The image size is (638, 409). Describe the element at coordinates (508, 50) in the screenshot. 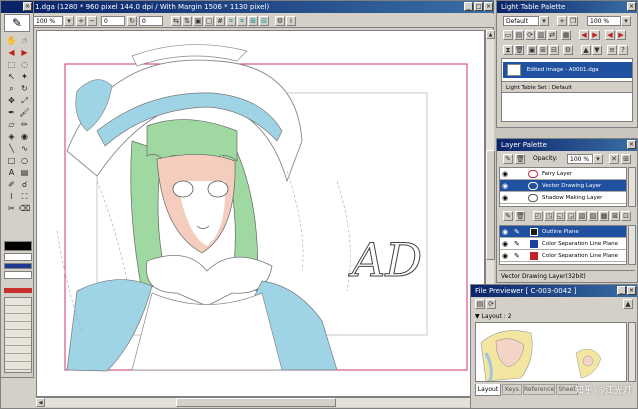

I see `light-table-hourglass-icon: ⧗` at that location.